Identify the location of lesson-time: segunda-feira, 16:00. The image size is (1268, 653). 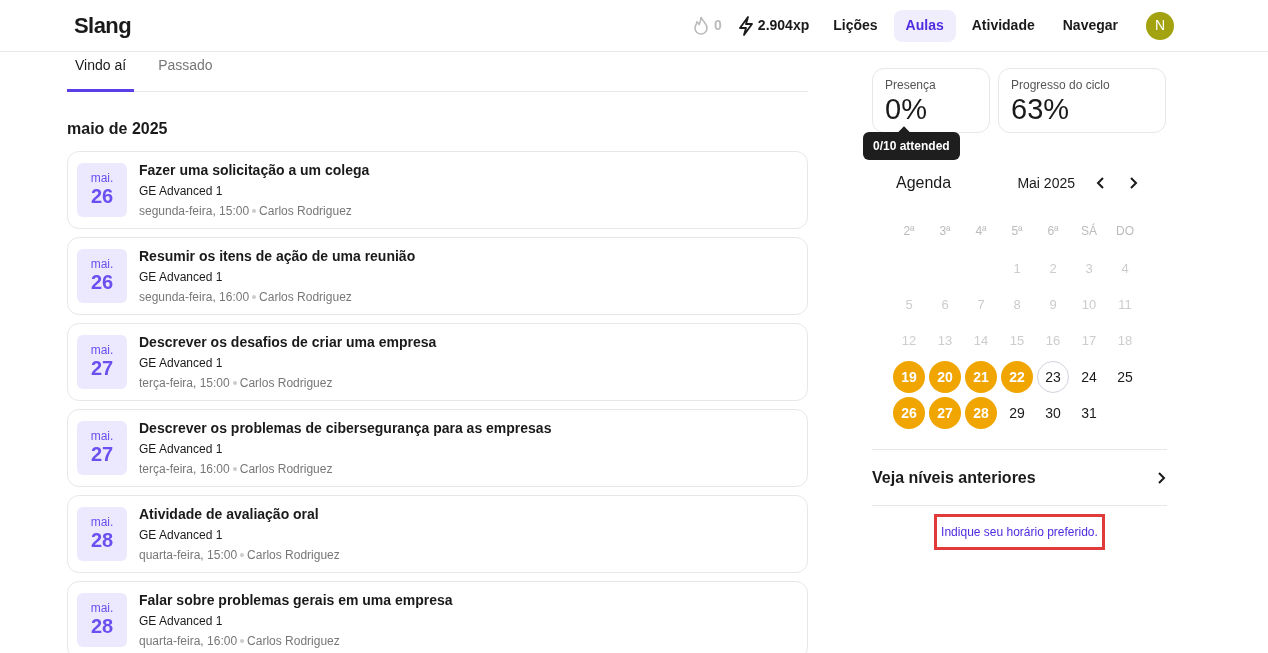
(194, 297).